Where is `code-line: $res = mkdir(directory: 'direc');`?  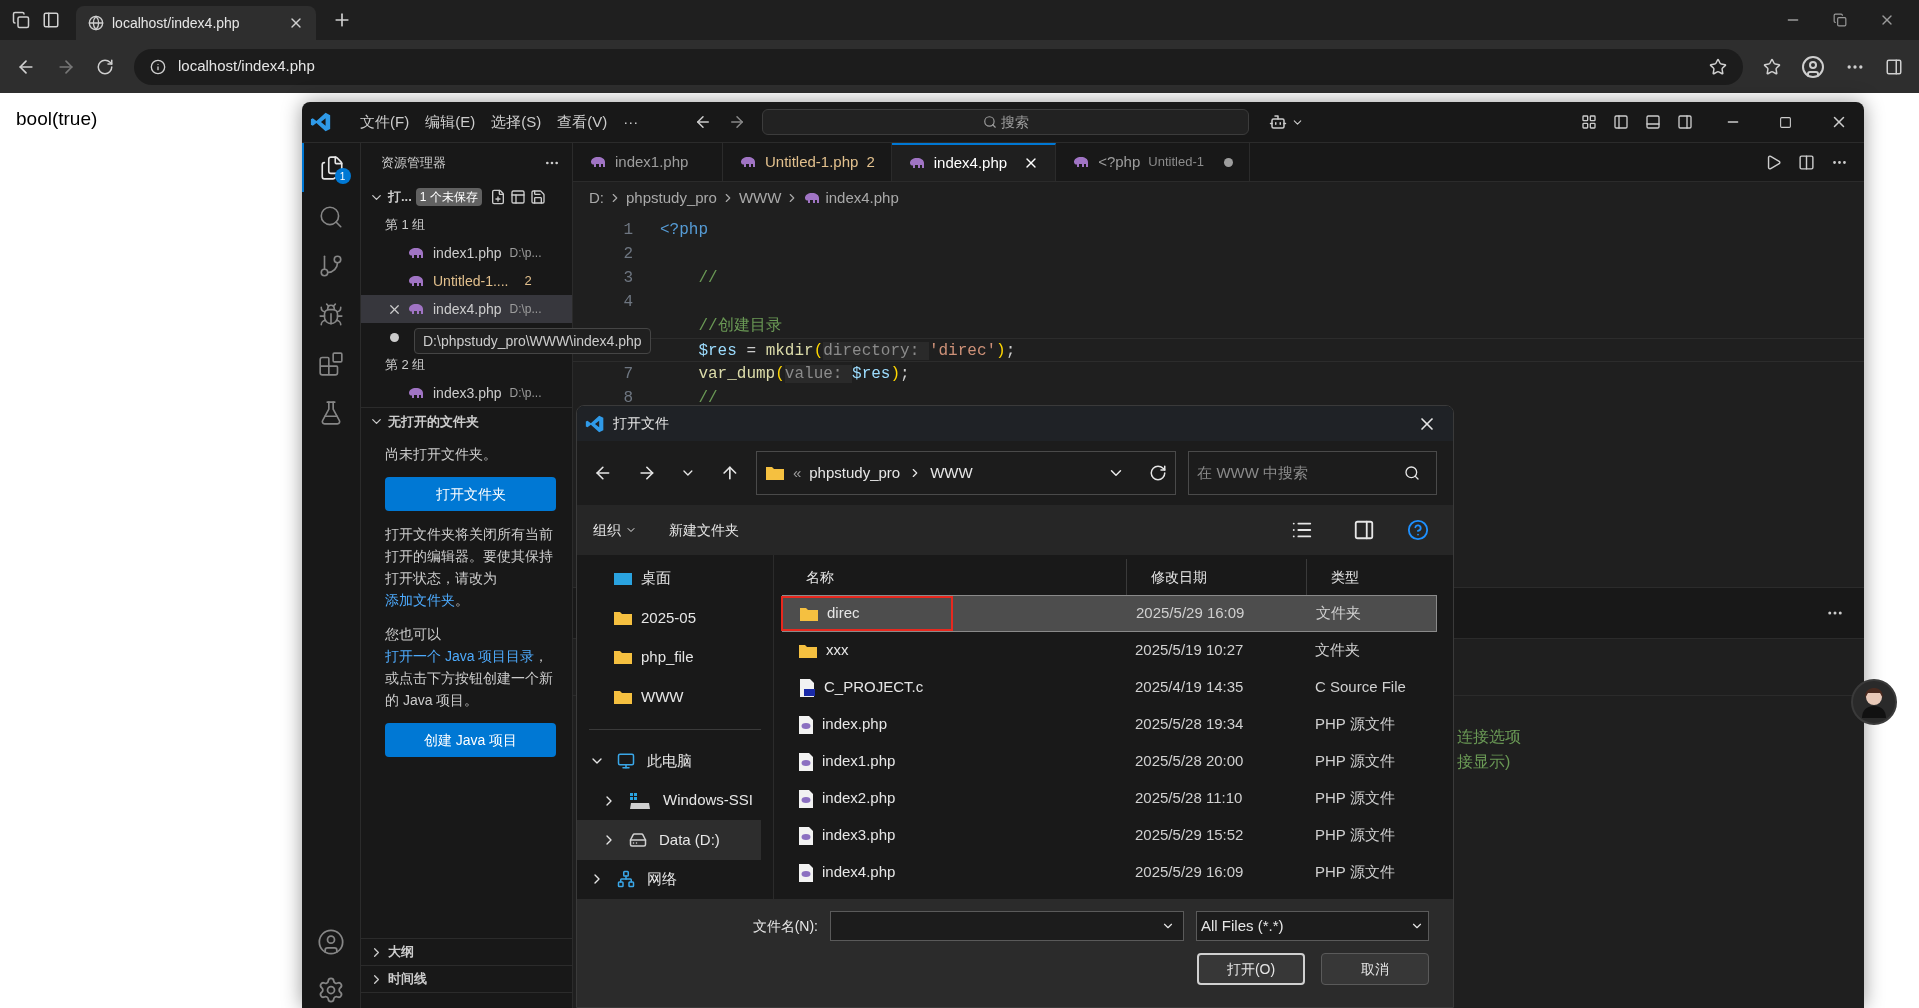
code-line: $res = mkdir(directory: 'direc'); is located at coordinates (856, 351).